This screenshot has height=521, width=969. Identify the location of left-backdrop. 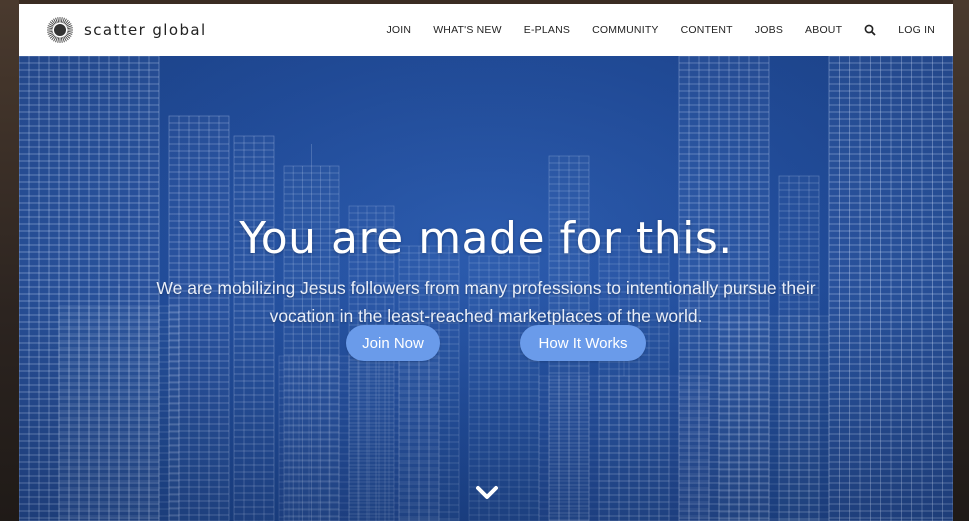
(9, 260).